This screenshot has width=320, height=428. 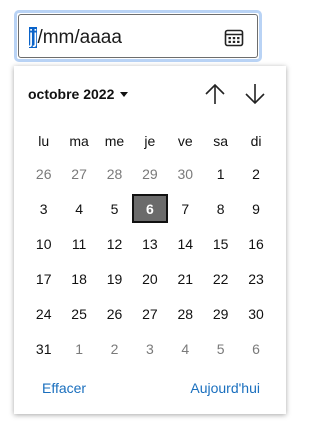 What do you see at coordinates (255, 208) in the screenshot?
I see `calendar-day: 9` at bounding box center [255, 208].